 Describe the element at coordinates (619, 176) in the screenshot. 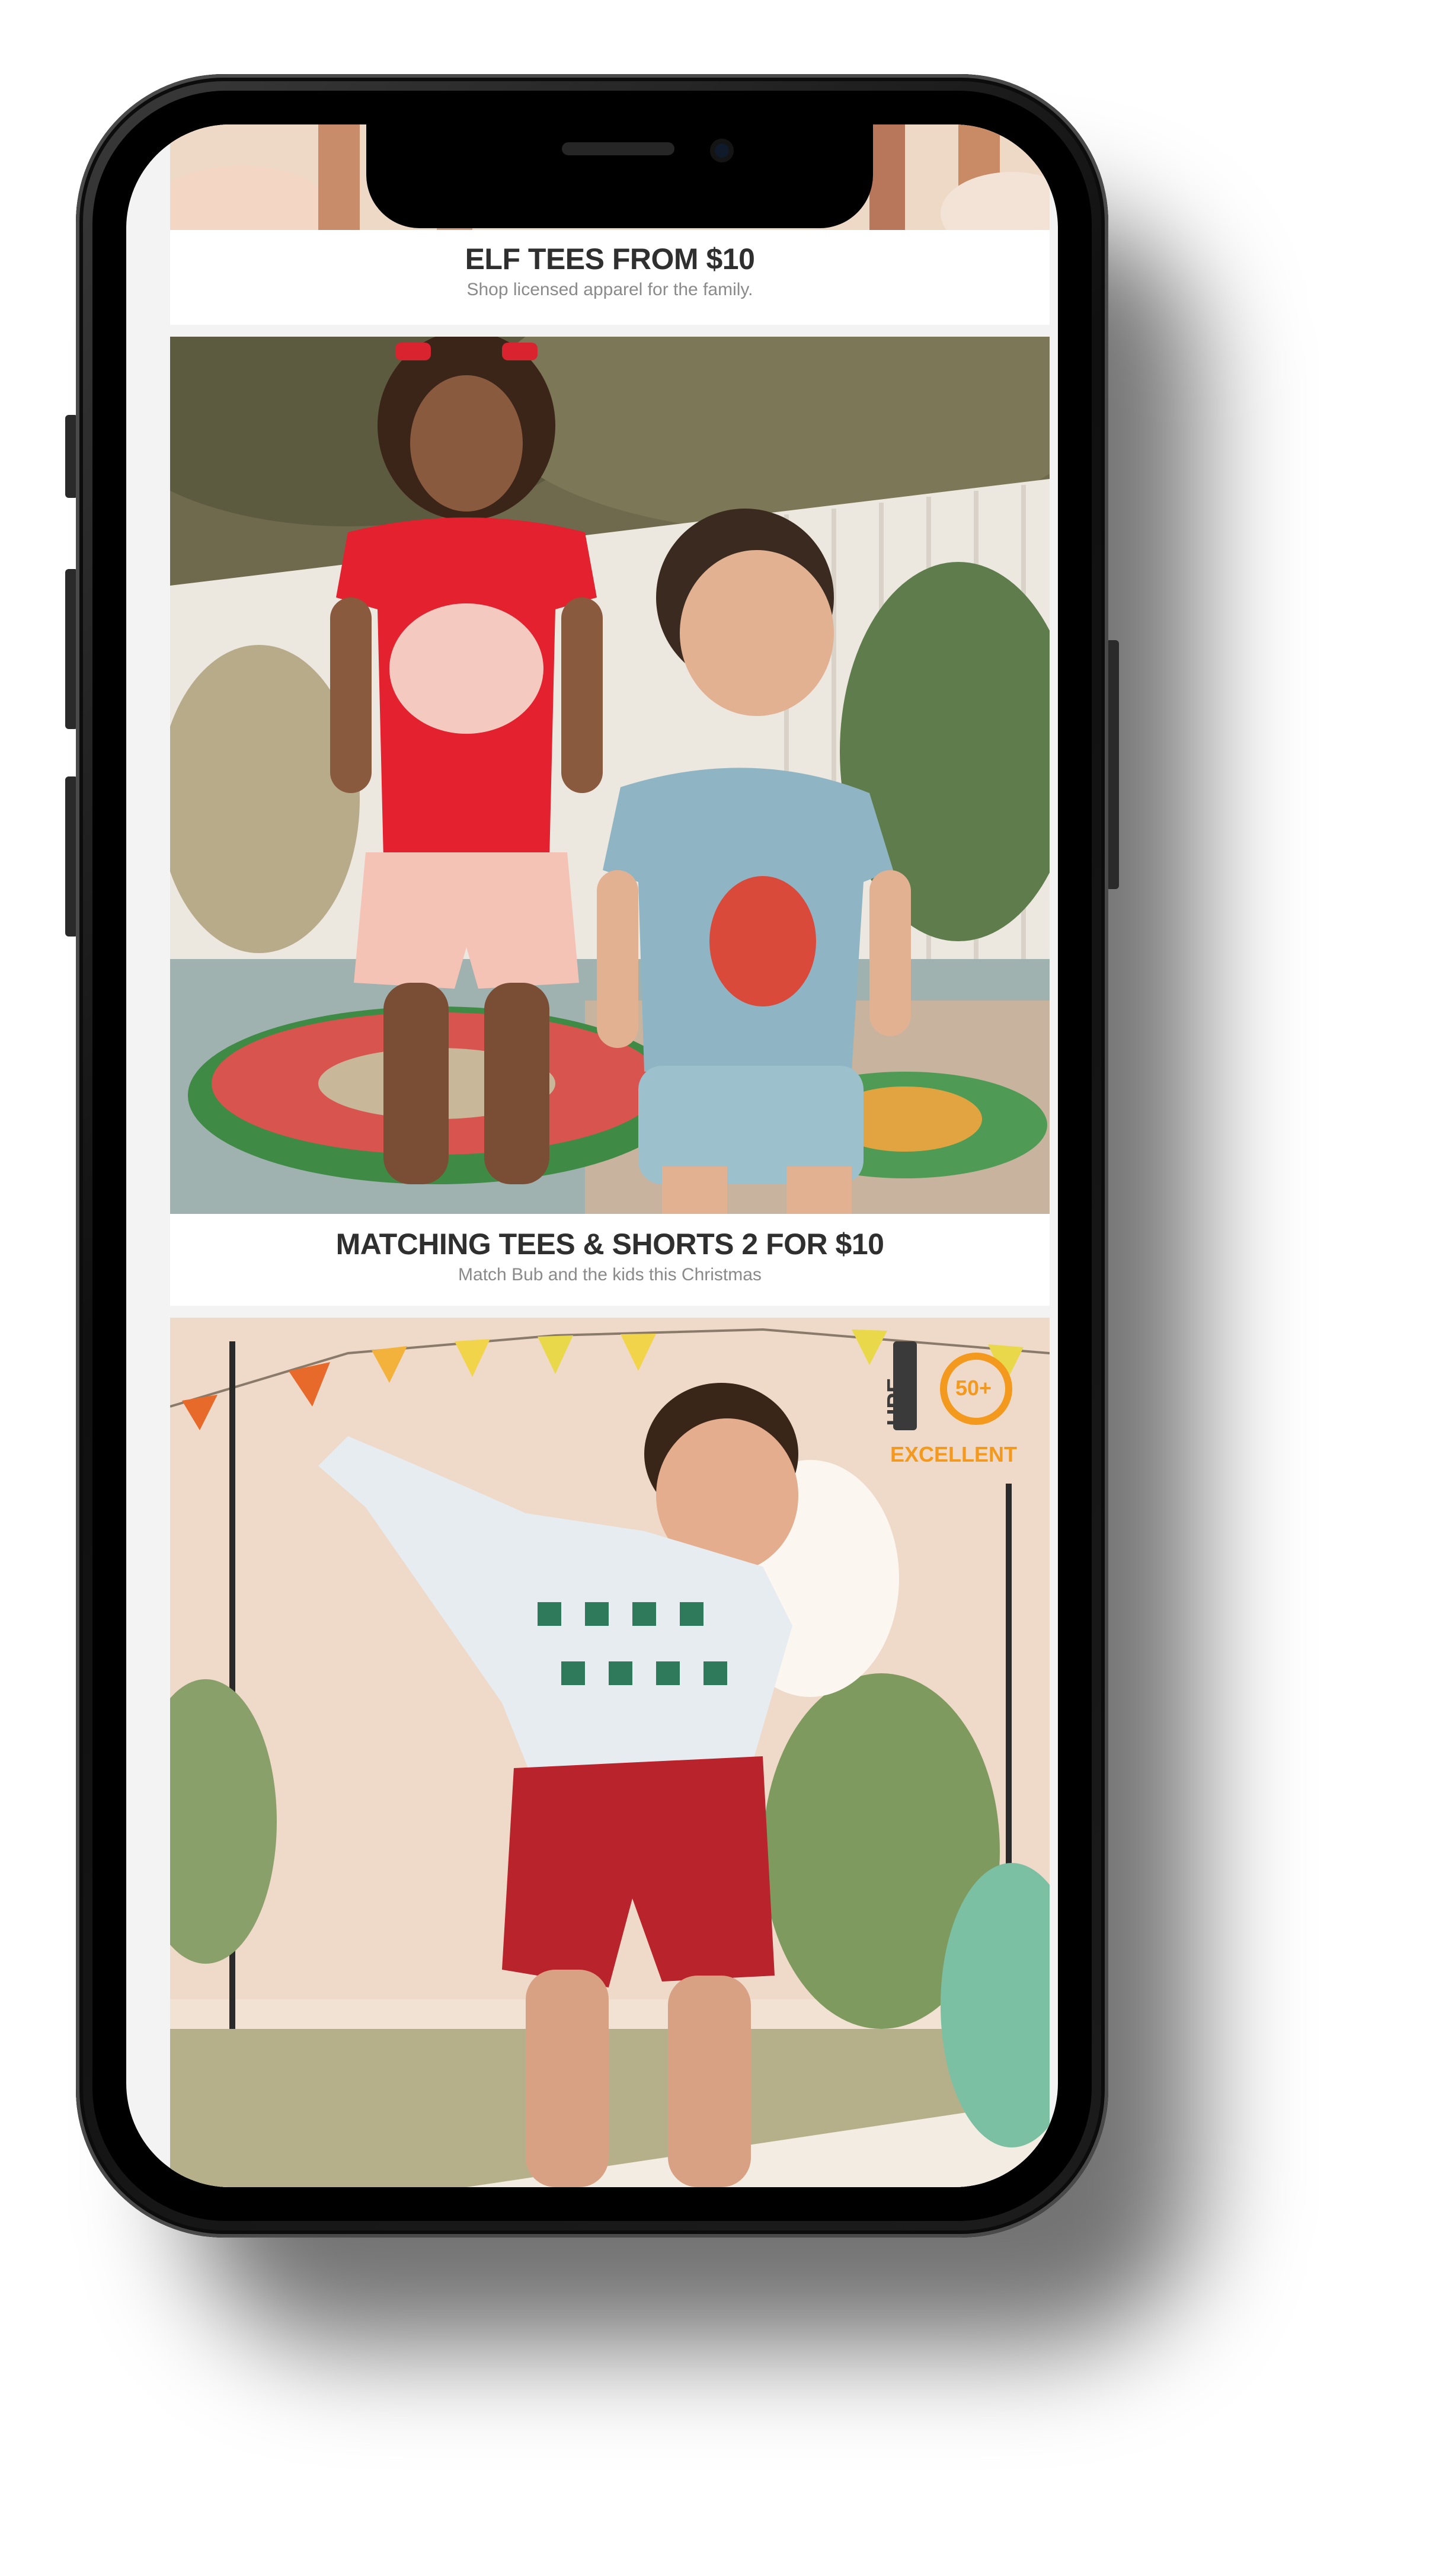

I see `notch` at that location.